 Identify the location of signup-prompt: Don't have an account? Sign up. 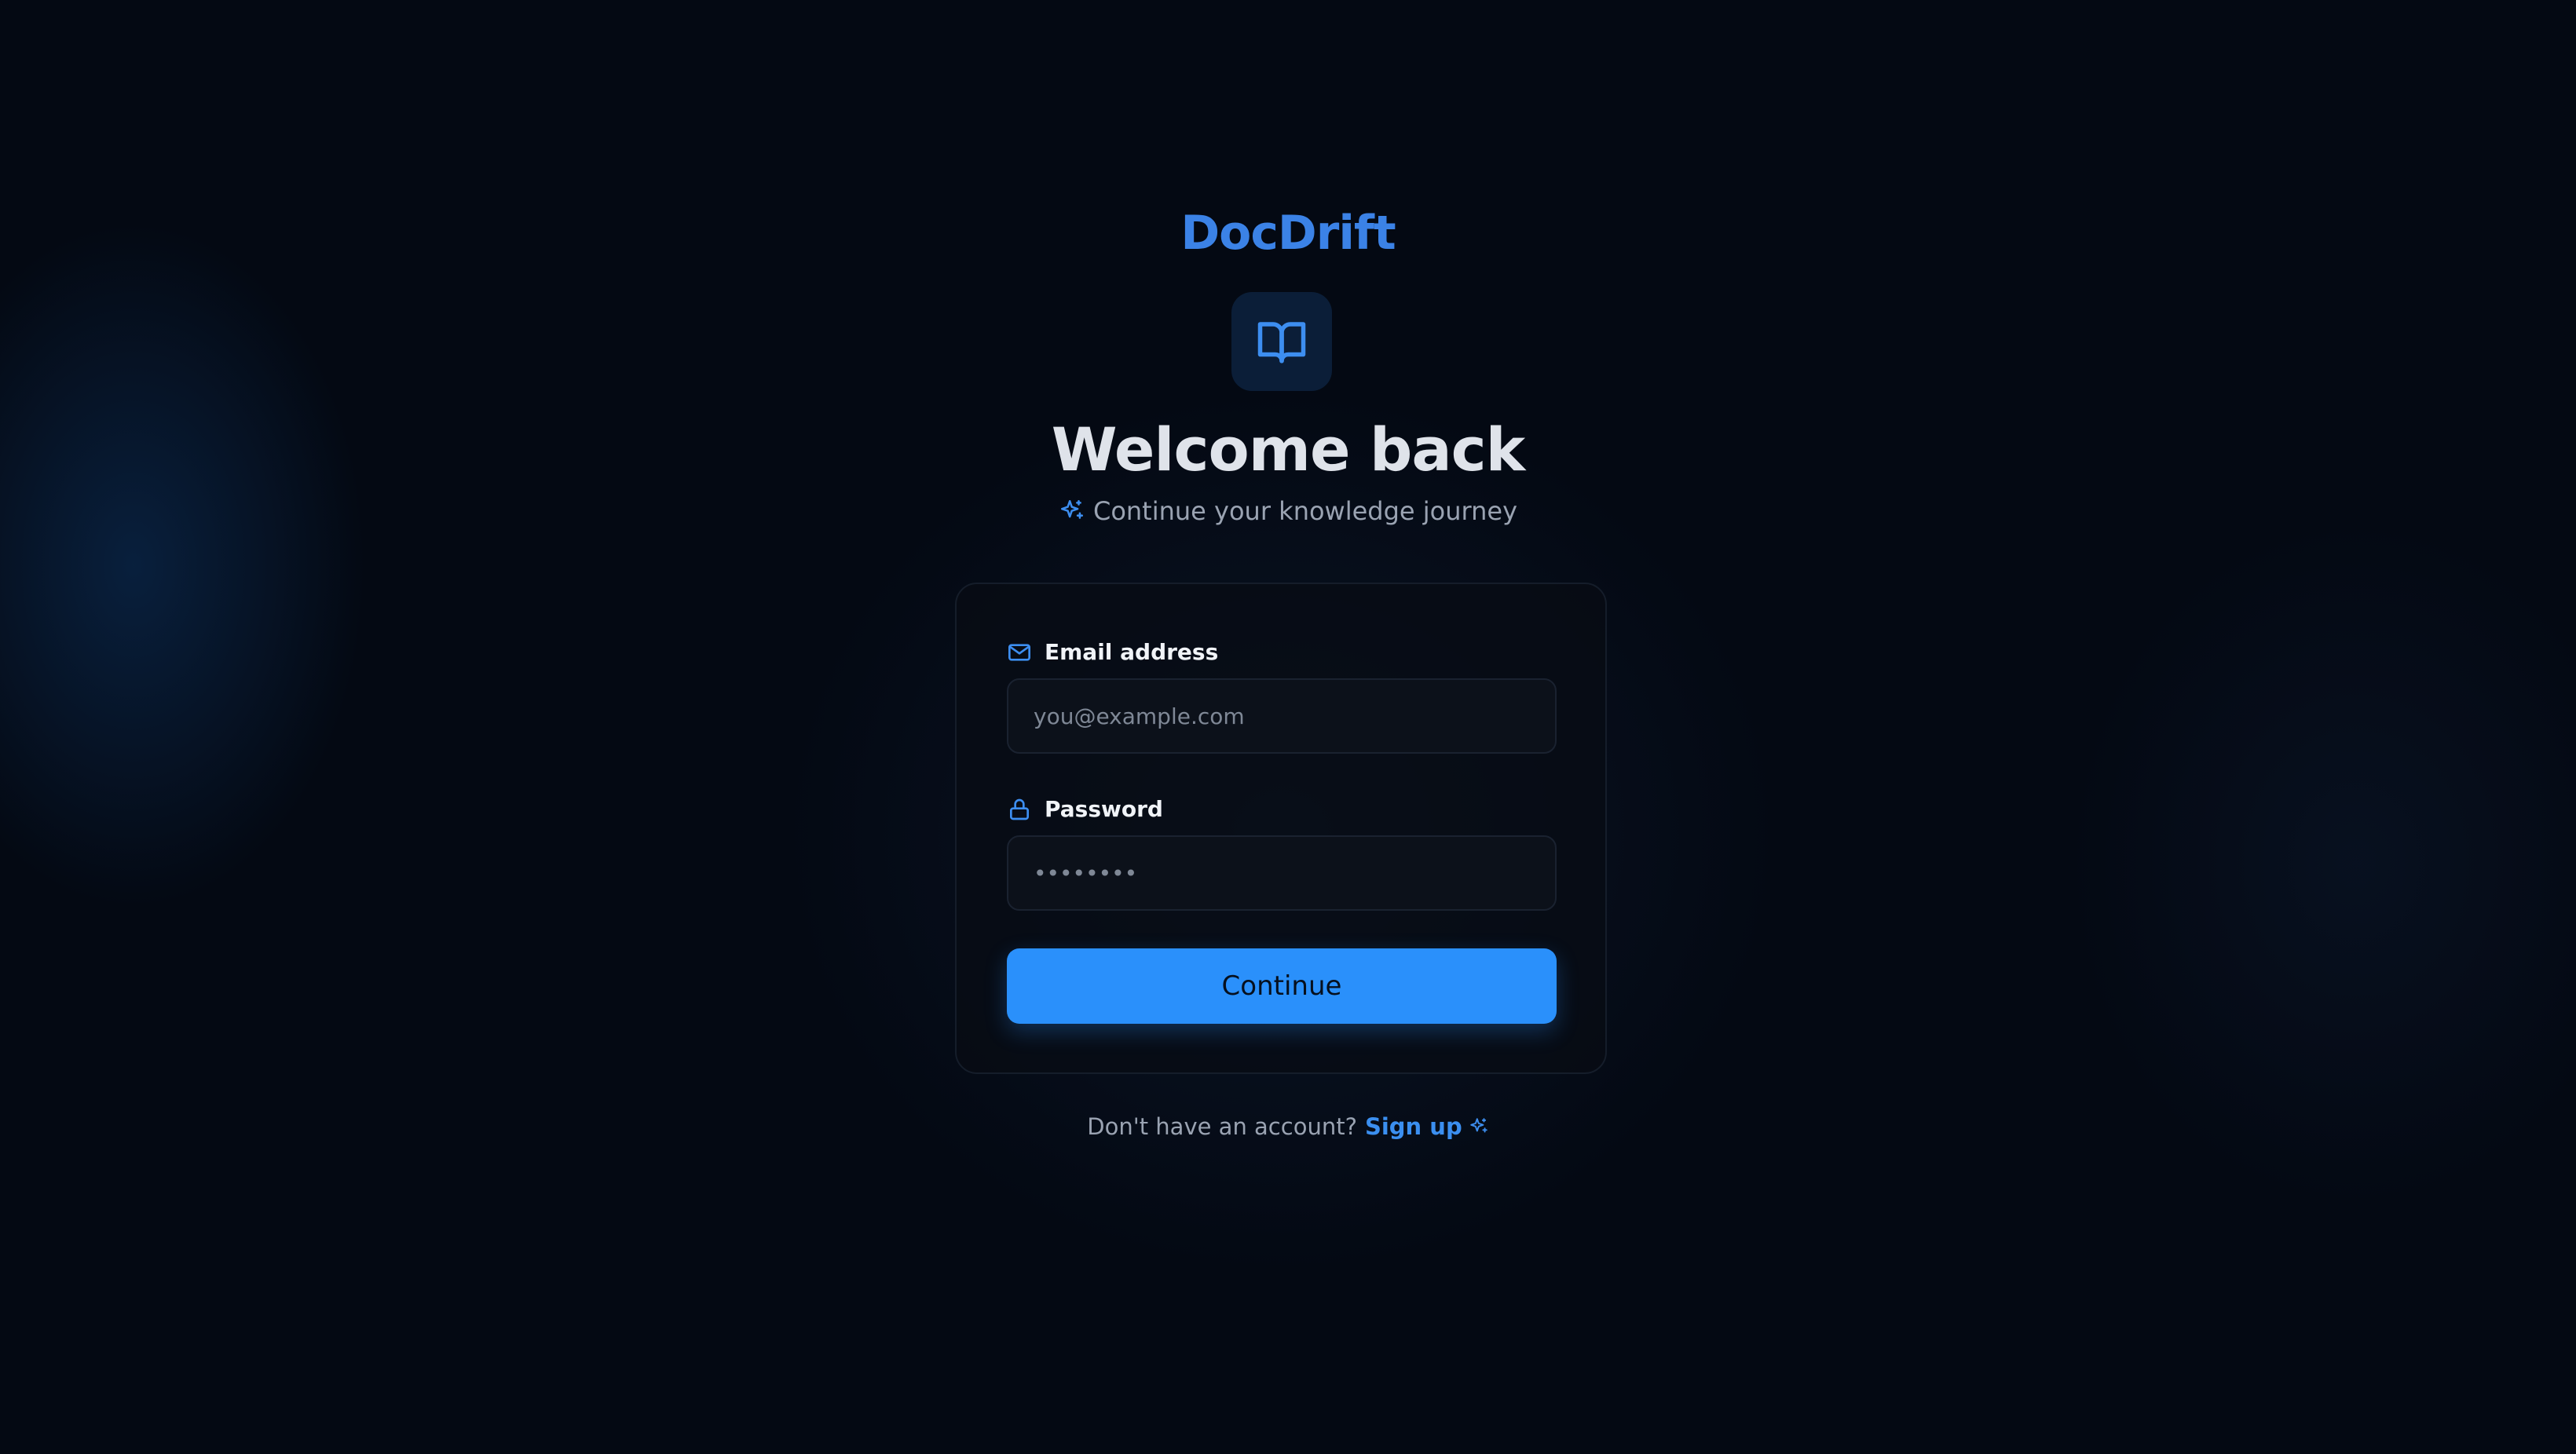
(1288, 1126).